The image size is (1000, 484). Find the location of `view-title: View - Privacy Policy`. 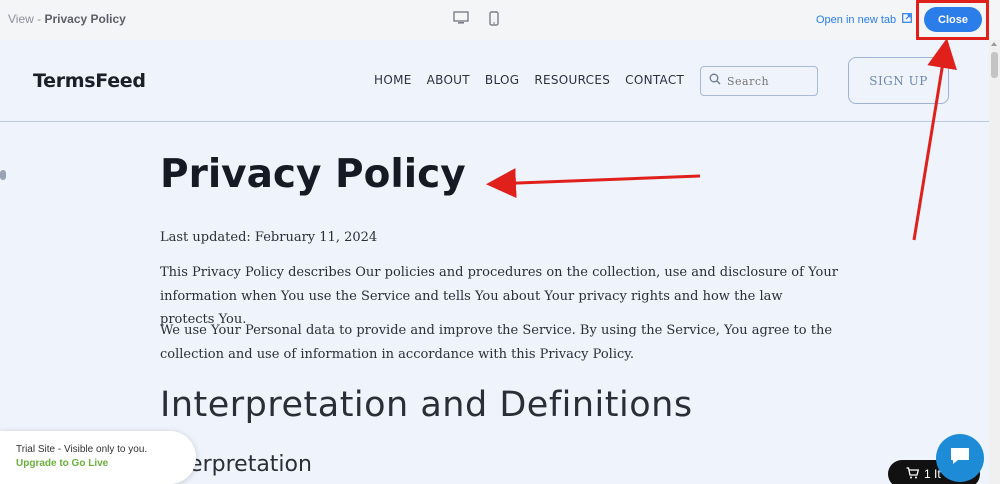

view-title: View - Privacy Policy is located at coordinates (67, 19).